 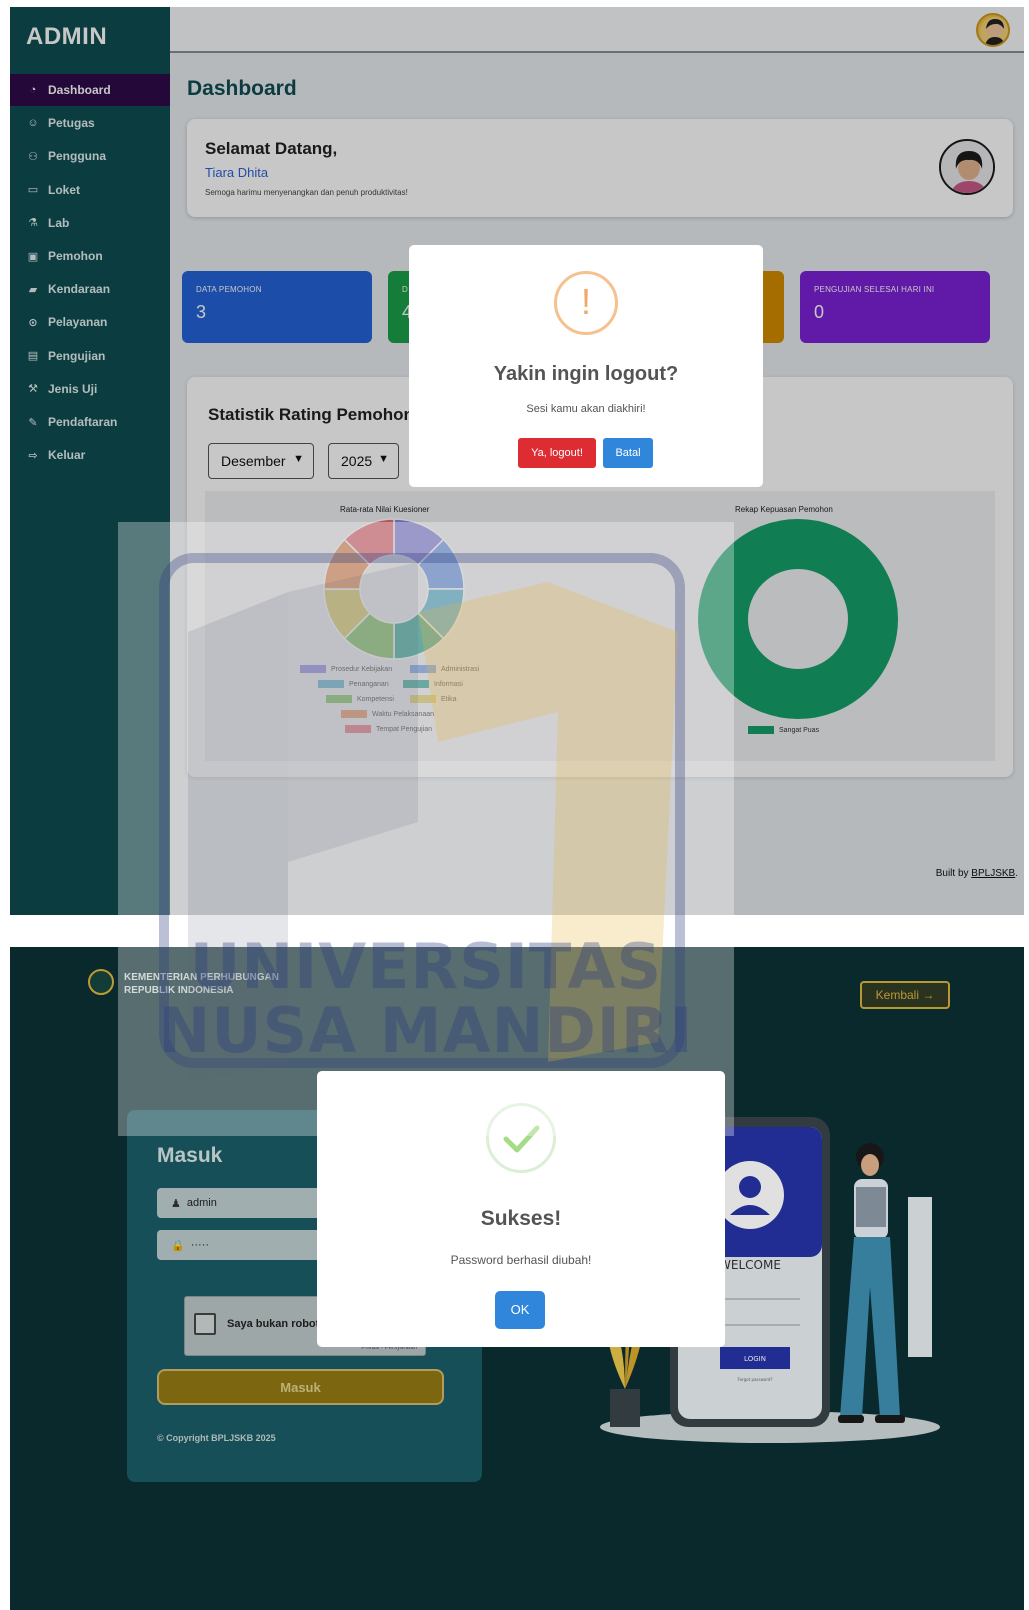 What do you see at coordinates (426, 966) in the screenshot?
I see `watermark-line1: UNIVERSITAS` at bounding box center [426, 966].